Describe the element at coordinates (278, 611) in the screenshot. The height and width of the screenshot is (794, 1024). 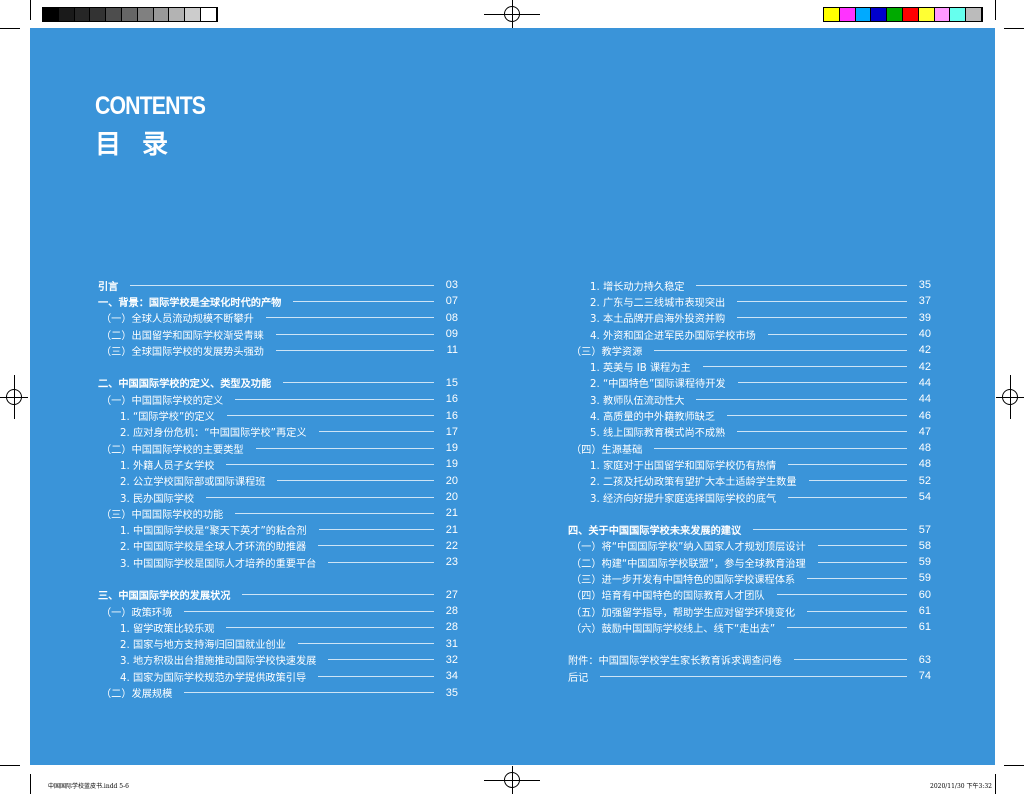
I see `toc-entry: （一）政策环境 28` at that location.